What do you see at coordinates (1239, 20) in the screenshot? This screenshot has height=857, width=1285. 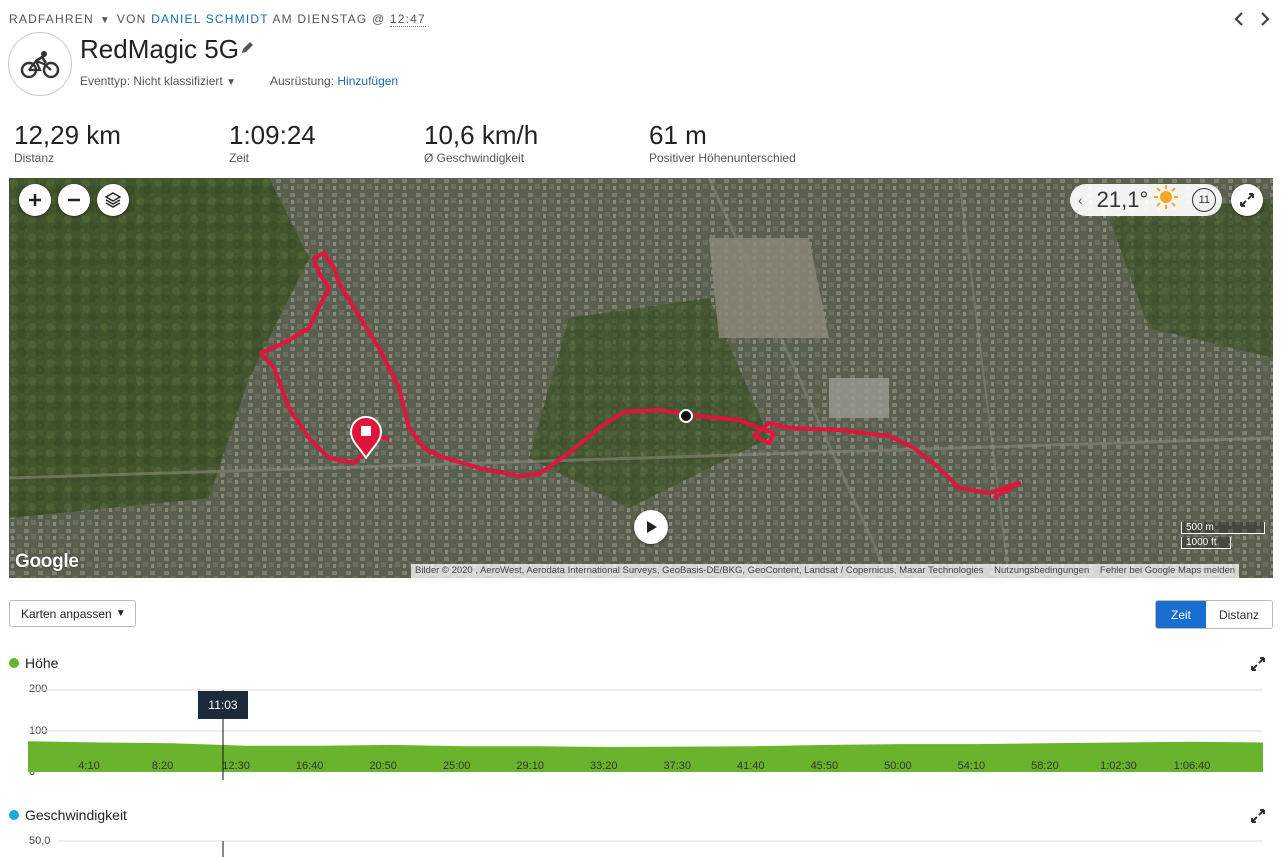 I see `chevron-left-icon` at bounding box center [1239, 20].